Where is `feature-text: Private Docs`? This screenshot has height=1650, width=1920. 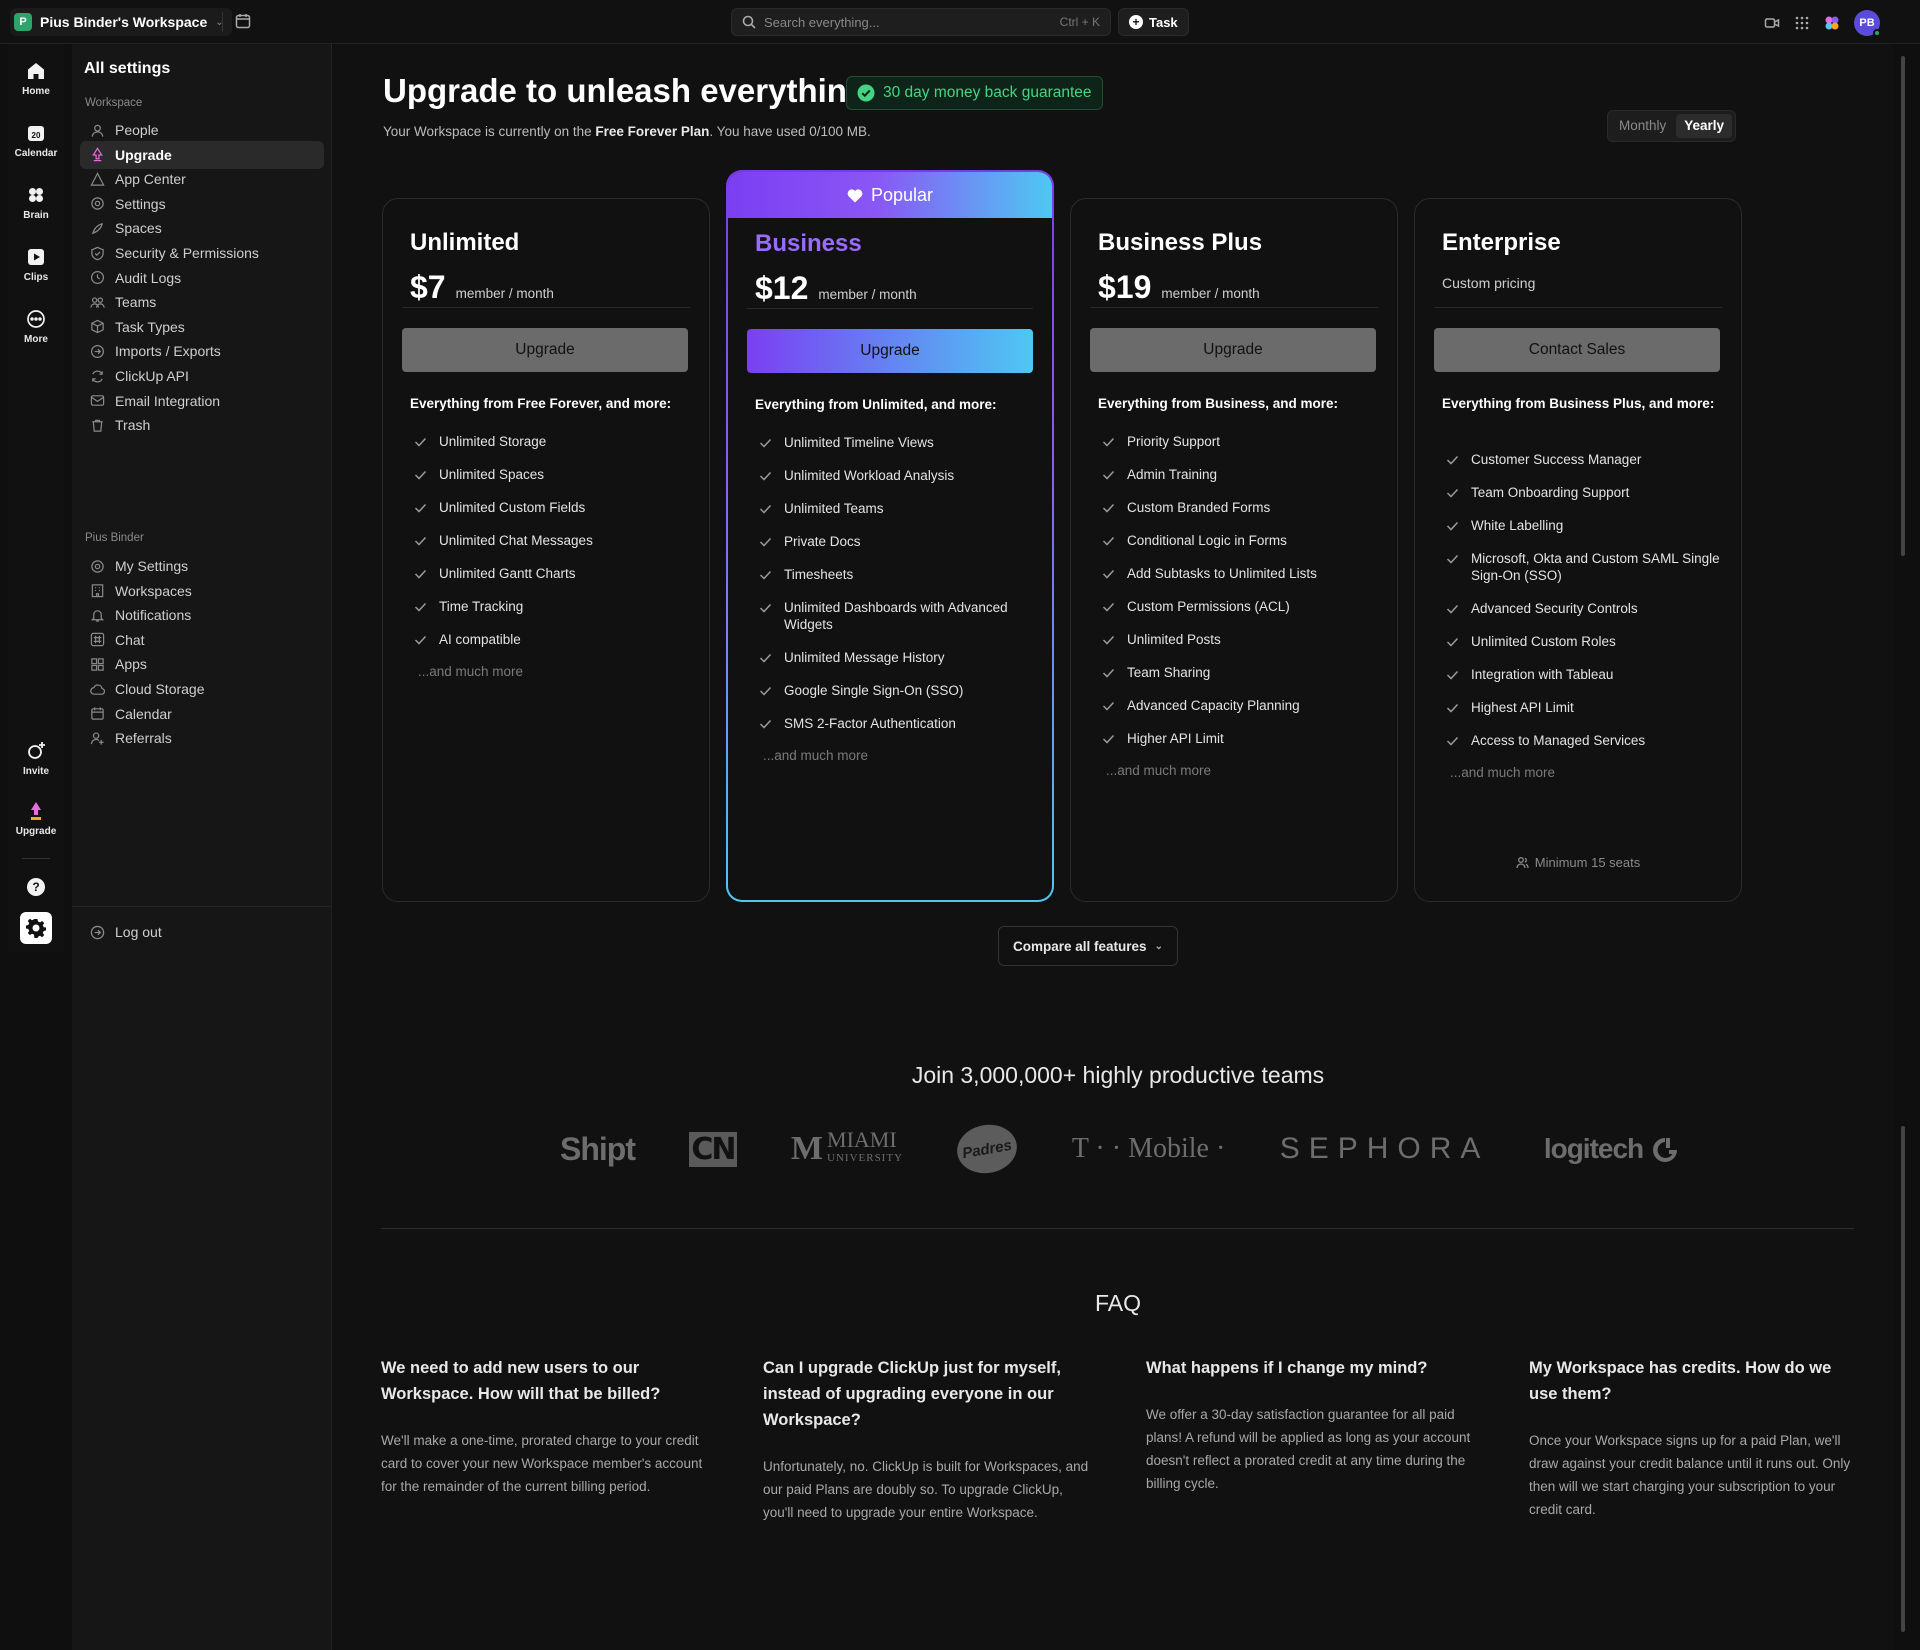 feature-text: Private Docs is located at coordinates (822, 541).